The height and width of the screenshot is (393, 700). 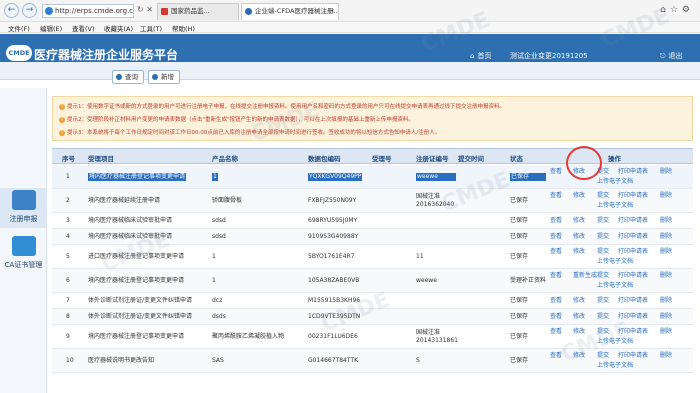 I want to click on back-icon: ←, so click(x=11, y=10).